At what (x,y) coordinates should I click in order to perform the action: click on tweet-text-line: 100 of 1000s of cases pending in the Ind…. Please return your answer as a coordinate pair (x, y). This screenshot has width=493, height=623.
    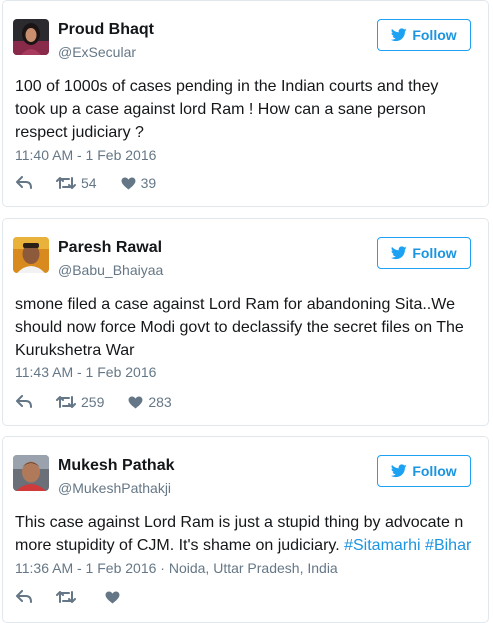
    Looking at the image, I should click on (227, 86).